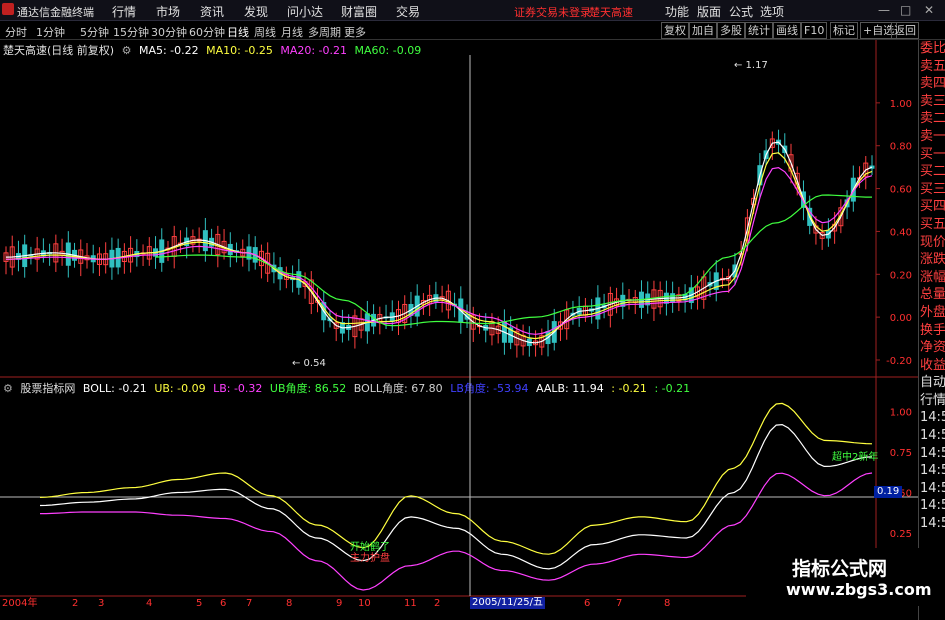 The height and width of the screenshot is (620, 945). What do you see at coordinates (309, 363) in the screenshot?
I see `low-label: ← 0.54` at bounding box center [309, 363].